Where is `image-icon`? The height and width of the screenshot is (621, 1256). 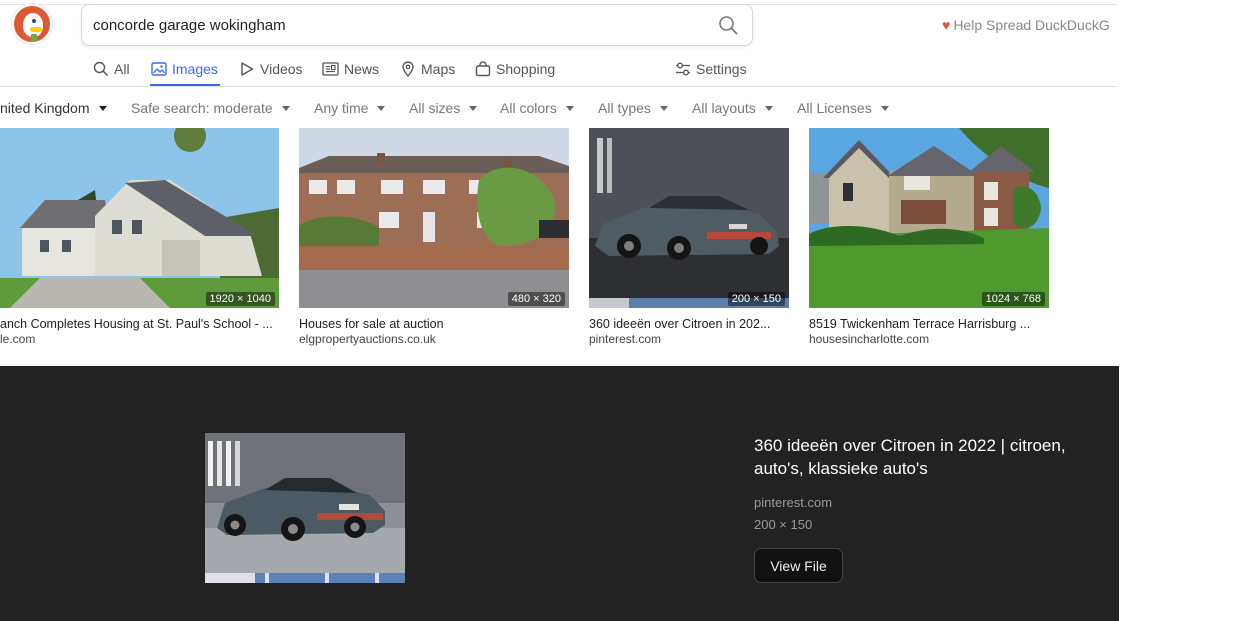 image-icon is located at coordinates (159, 69).